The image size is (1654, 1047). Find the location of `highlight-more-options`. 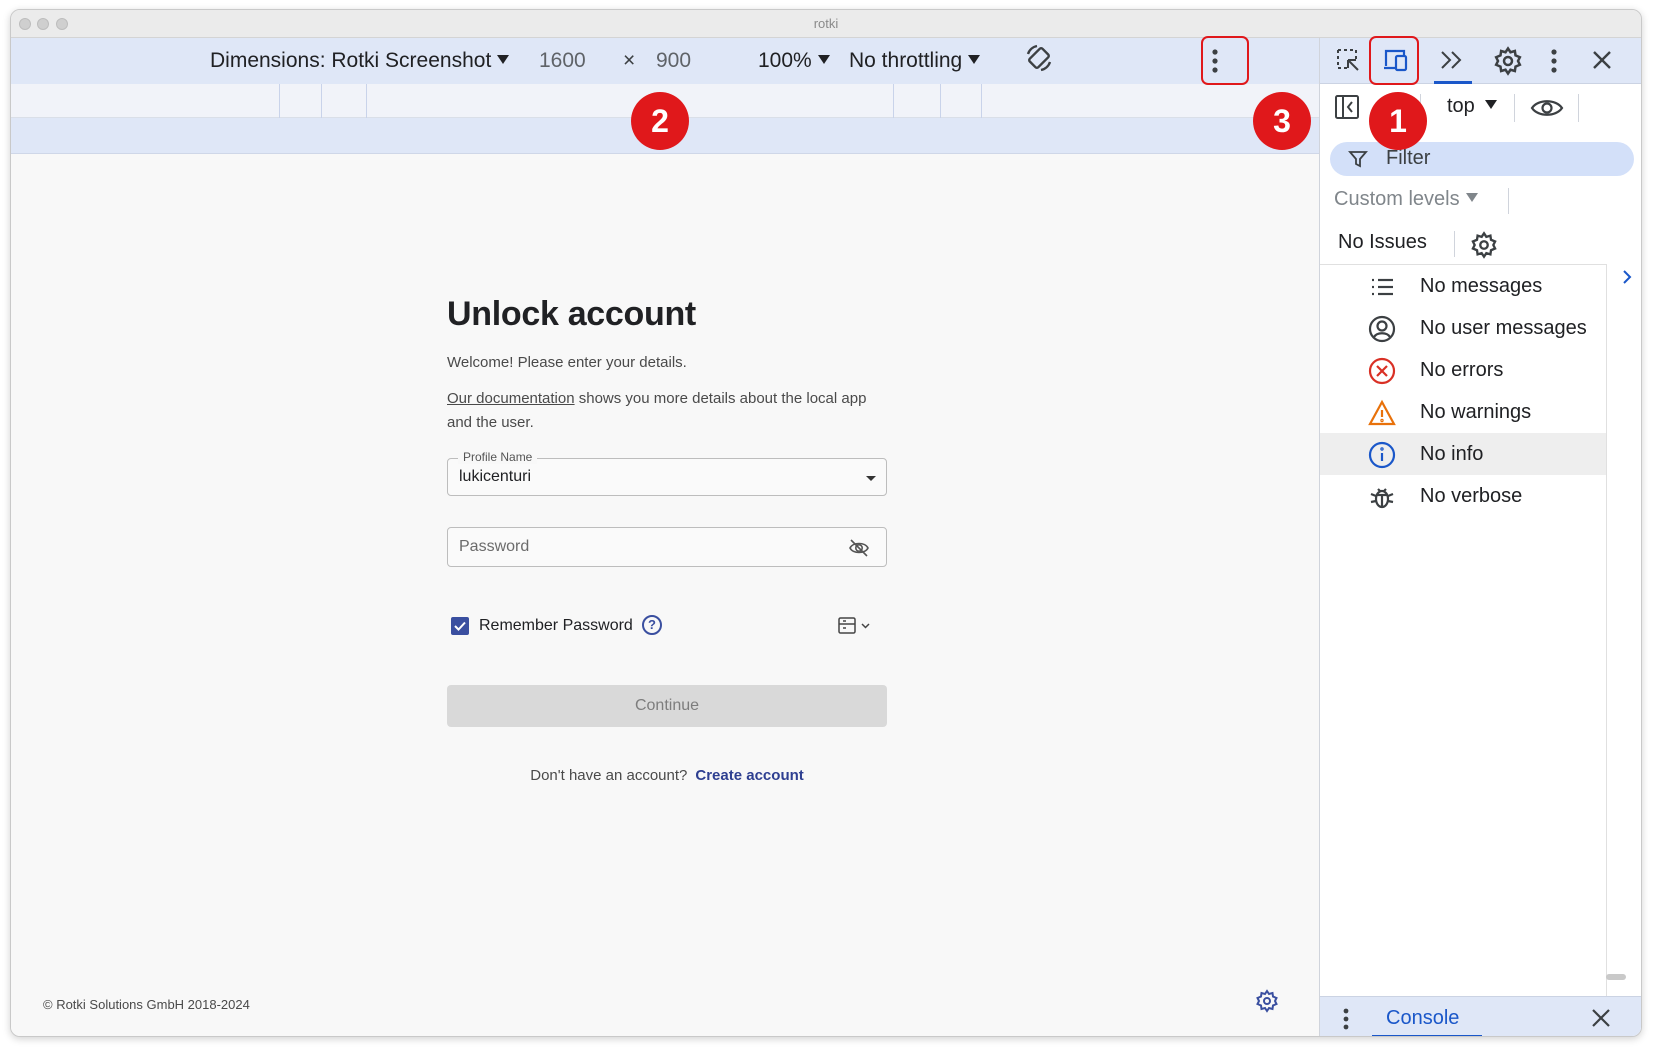

highlight-more-options is located at coordinates (1225, 60).